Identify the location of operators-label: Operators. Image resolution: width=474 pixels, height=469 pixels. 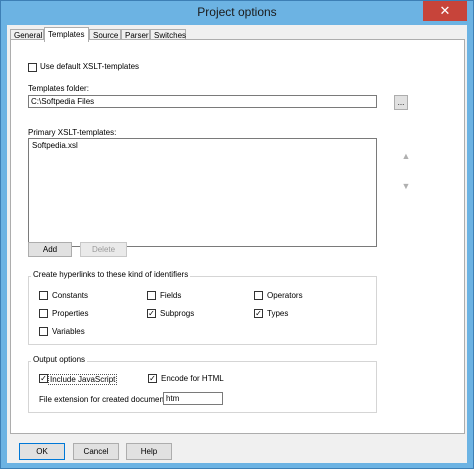
(285, 295).